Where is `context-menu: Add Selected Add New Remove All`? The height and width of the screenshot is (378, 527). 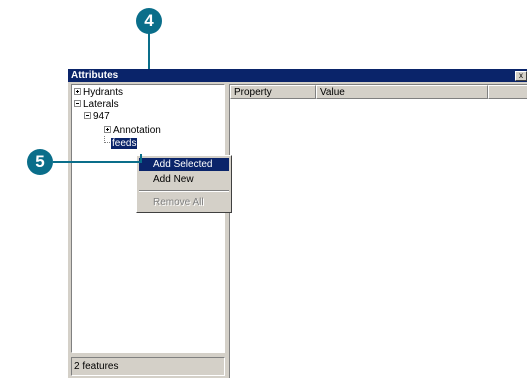
context-menu: Add Selected Add New Remove All is located at coordinates (184, 184).